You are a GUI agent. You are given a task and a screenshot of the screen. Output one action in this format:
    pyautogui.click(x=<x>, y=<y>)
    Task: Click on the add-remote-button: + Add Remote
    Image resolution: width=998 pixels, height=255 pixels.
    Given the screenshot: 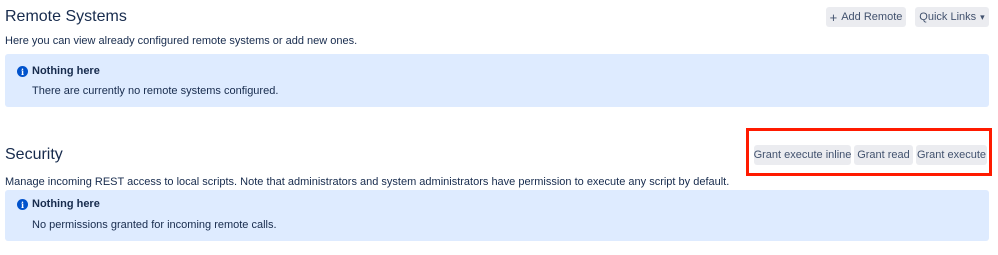 What is the action you would take?
    pyautogui.click(x=866, y=17)
    